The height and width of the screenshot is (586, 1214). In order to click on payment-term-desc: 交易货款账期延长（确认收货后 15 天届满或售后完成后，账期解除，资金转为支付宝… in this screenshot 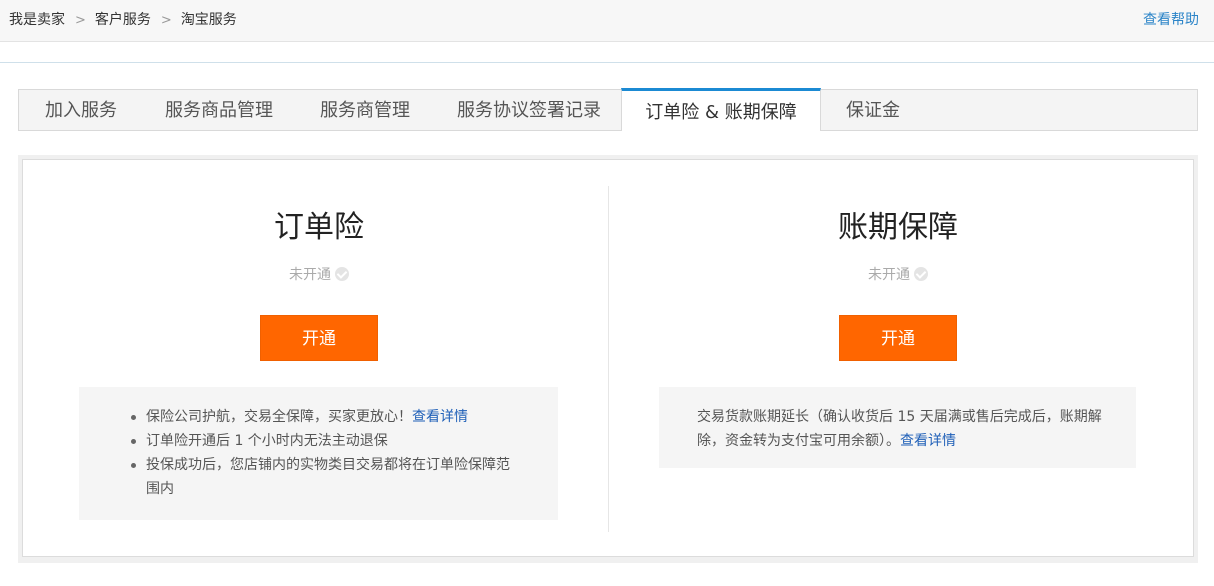, I will do `click(897, 420)`.